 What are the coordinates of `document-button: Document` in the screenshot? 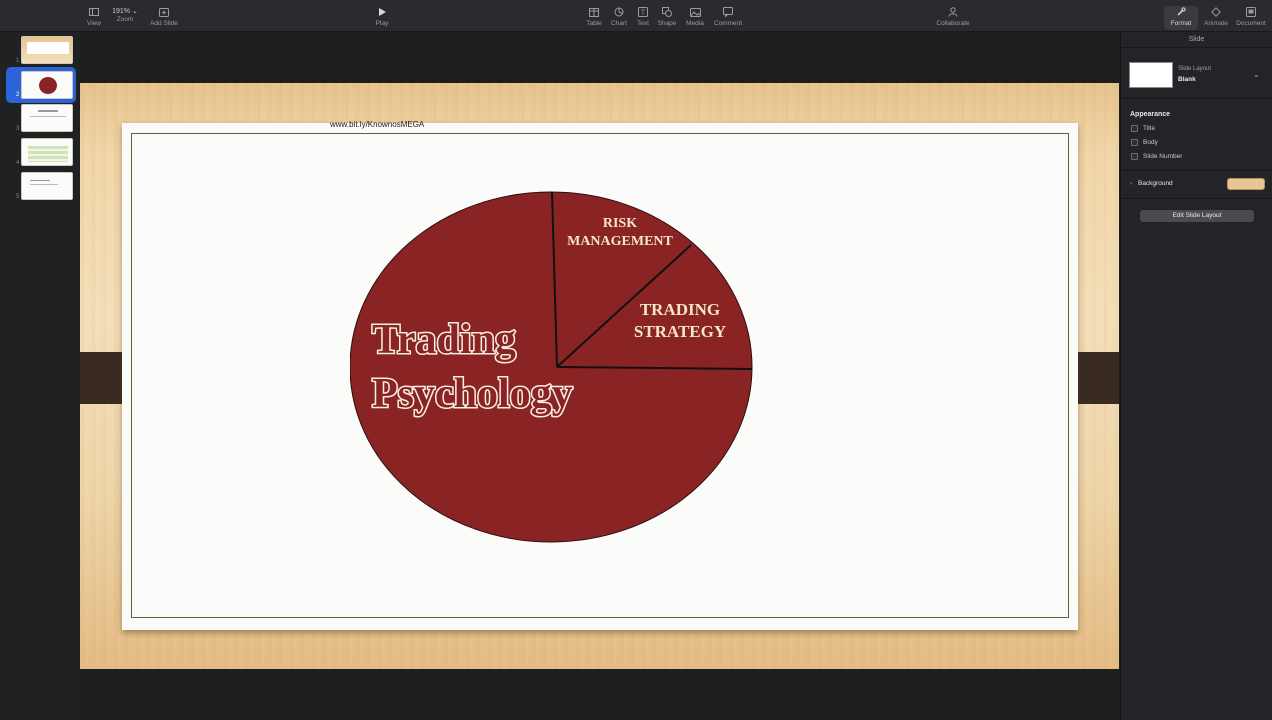 It's located at (1251, 16).